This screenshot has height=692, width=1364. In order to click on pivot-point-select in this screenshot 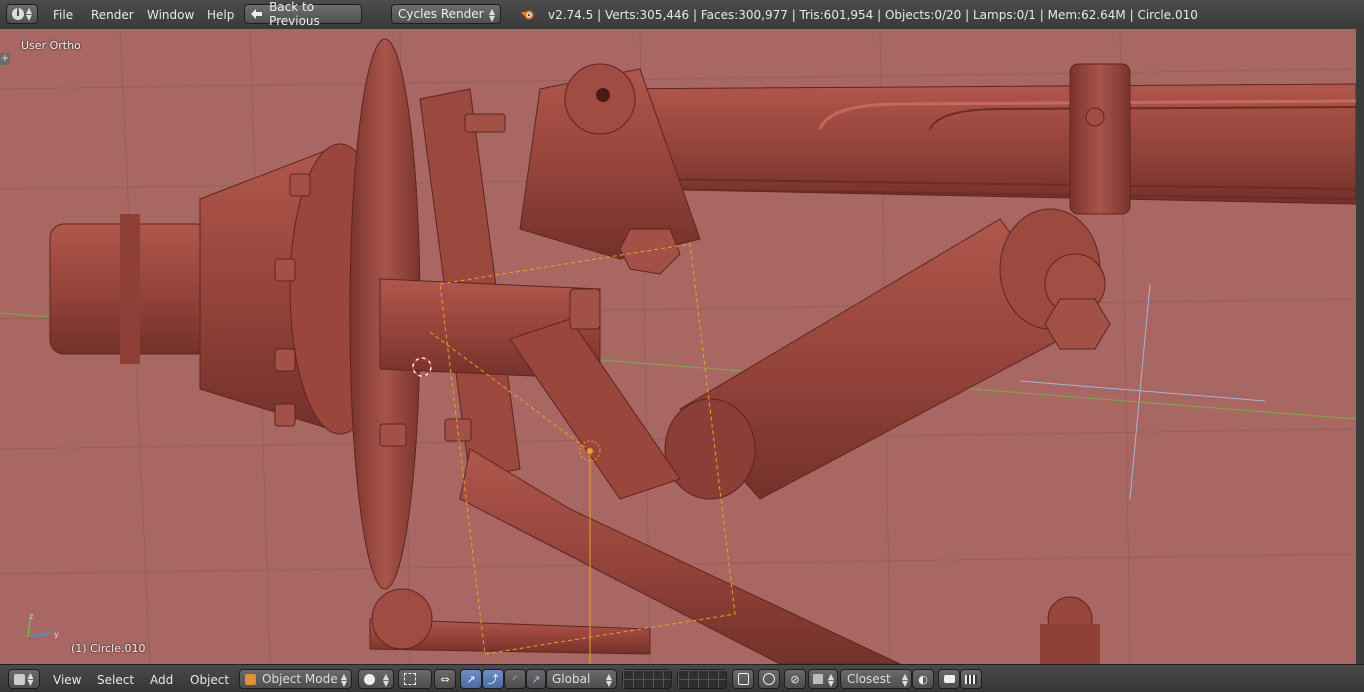, I will do `click(415, 679)`.